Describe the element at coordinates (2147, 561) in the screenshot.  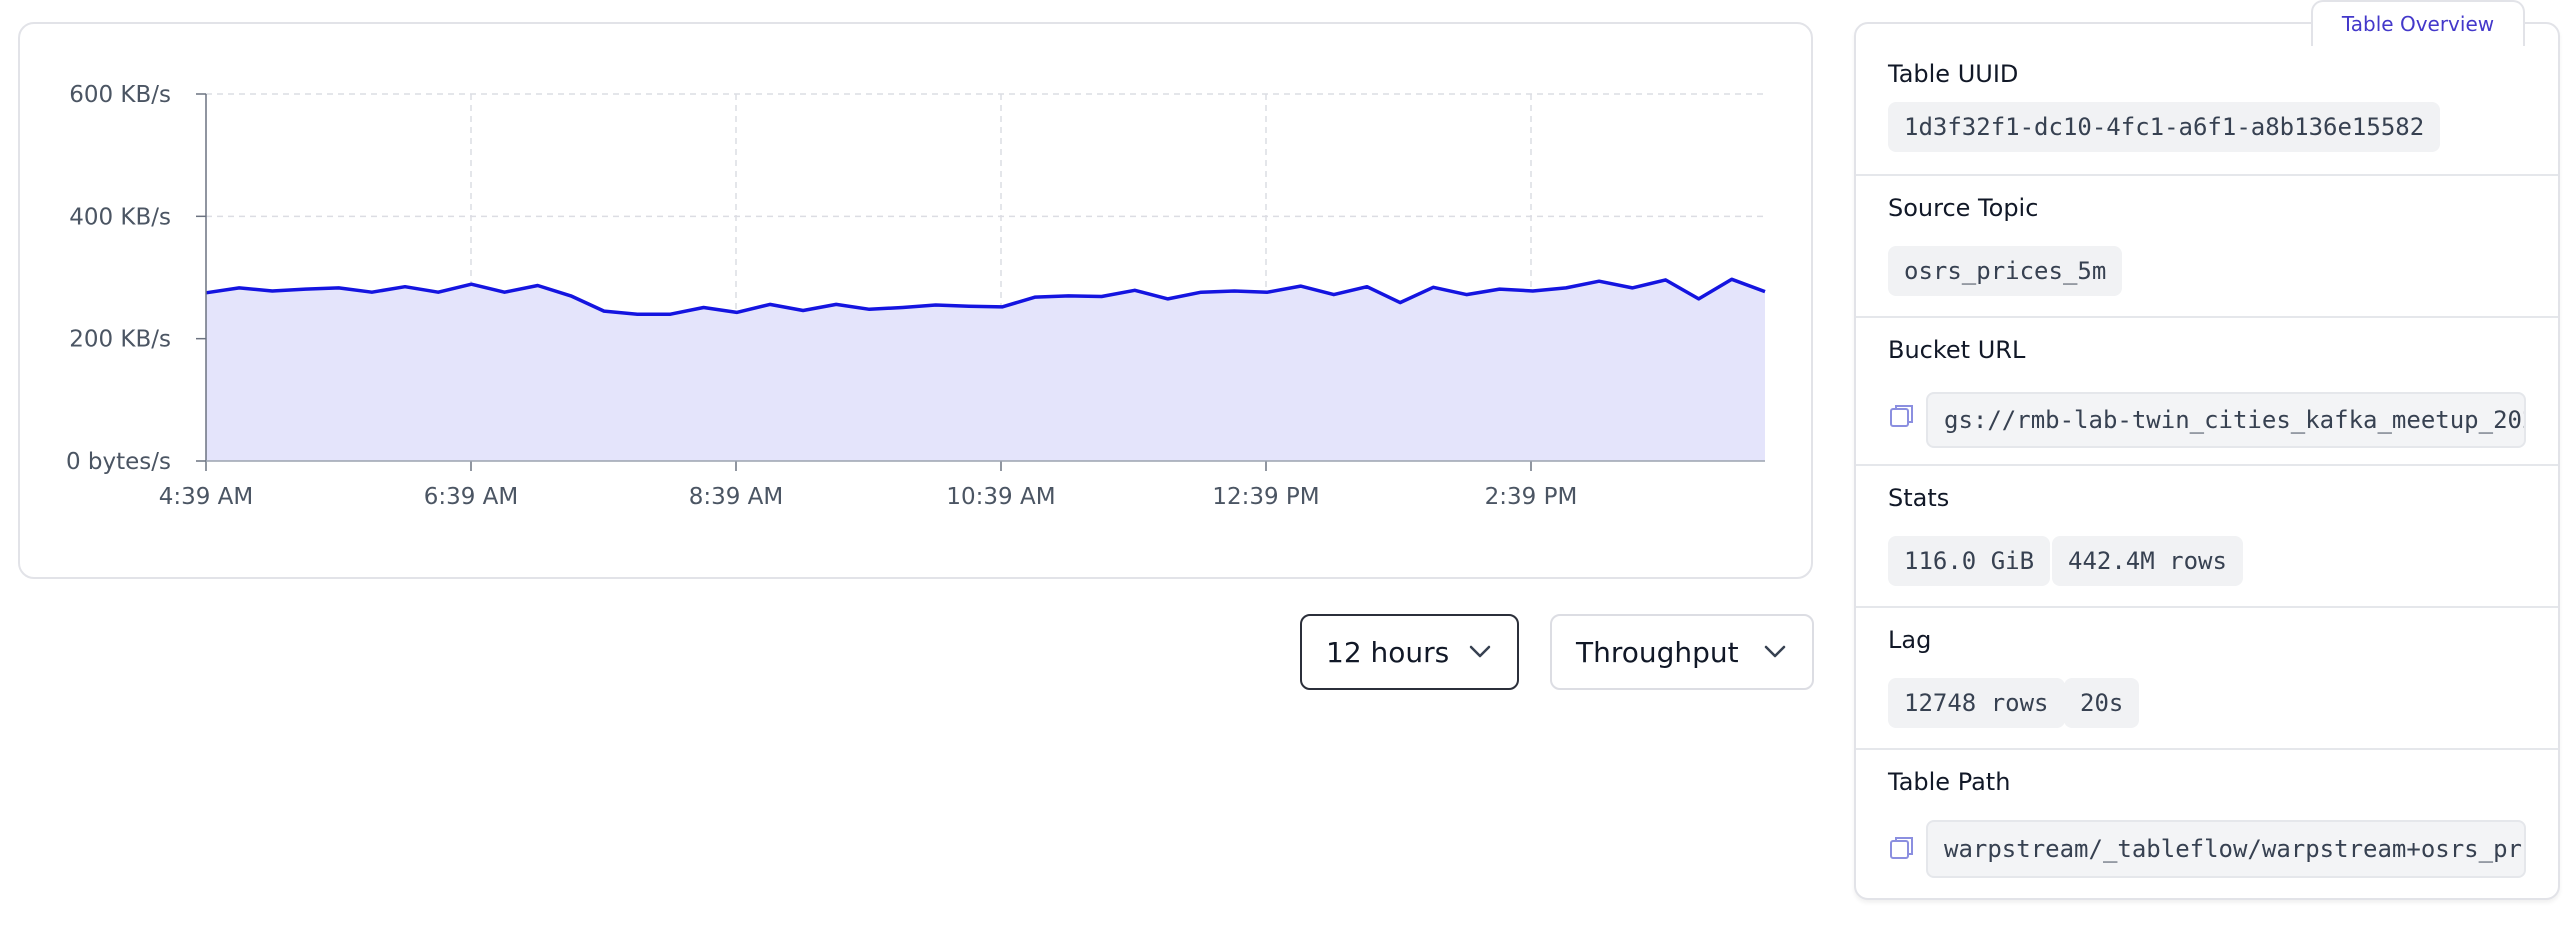
I see `stats-rows: 442.4M rows` at that location.